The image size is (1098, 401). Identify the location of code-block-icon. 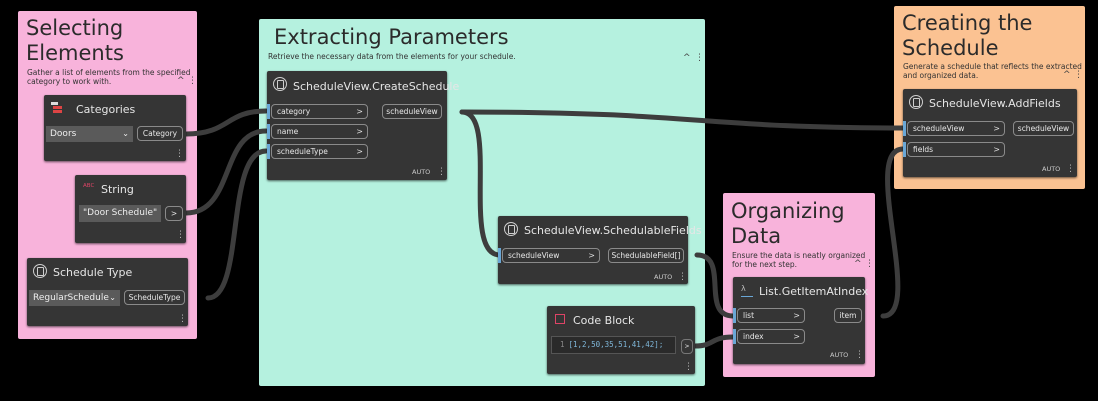
(560, 319).